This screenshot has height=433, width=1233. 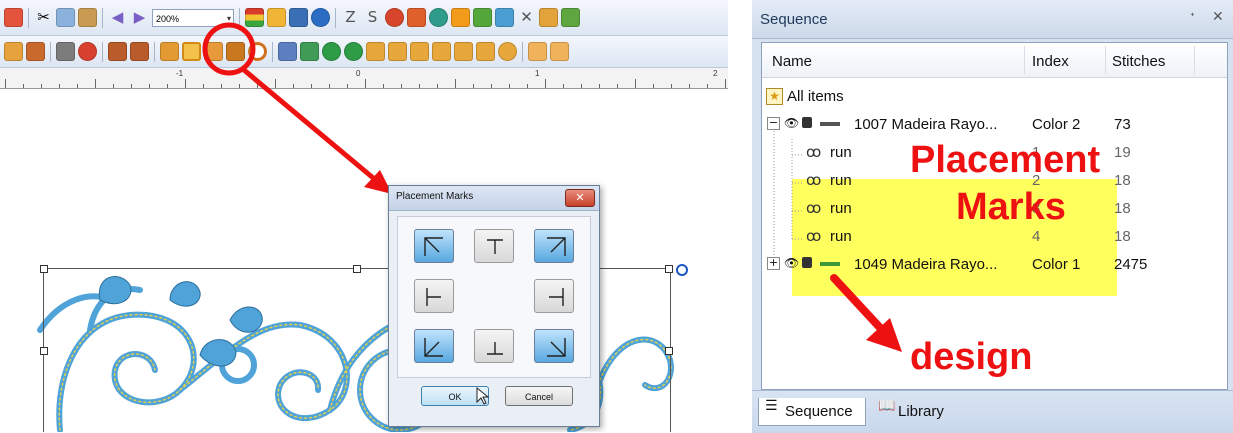 I want to click on annotation-placement: Placement, so click(x=1005, y=160).